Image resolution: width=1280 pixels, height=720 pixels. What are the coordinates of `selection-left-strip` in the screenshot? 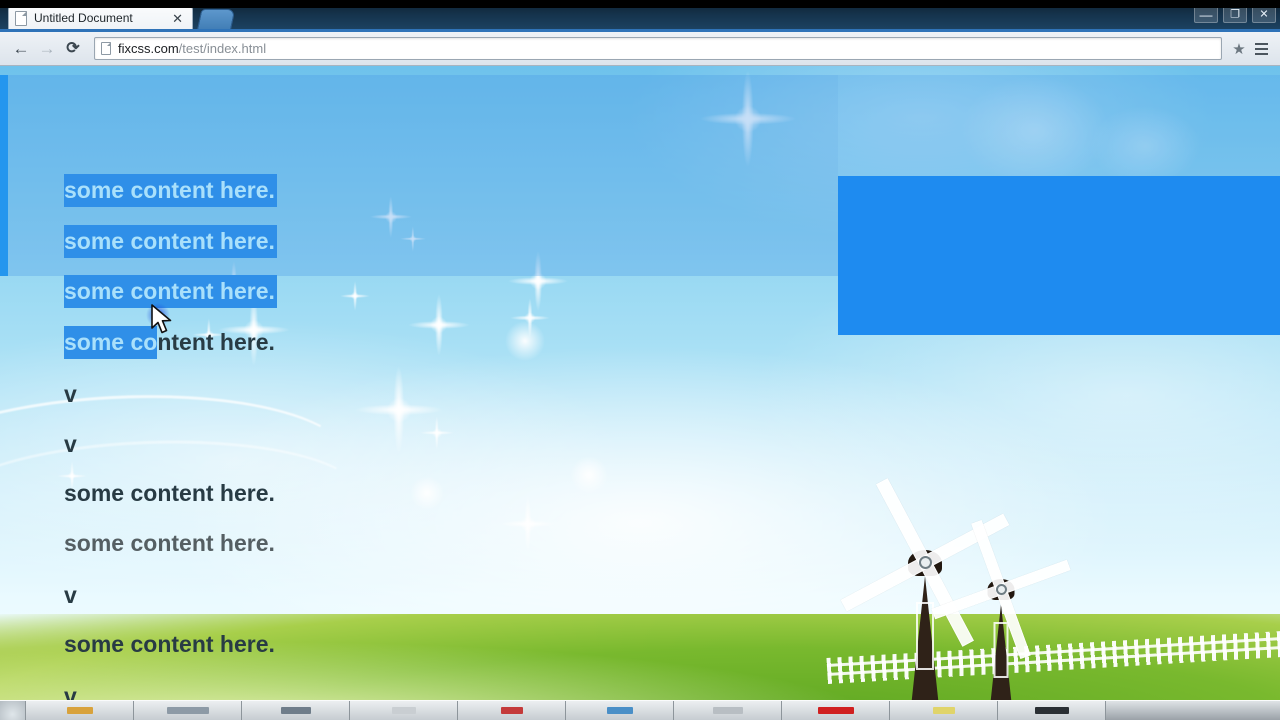 It's located at (4, 175).